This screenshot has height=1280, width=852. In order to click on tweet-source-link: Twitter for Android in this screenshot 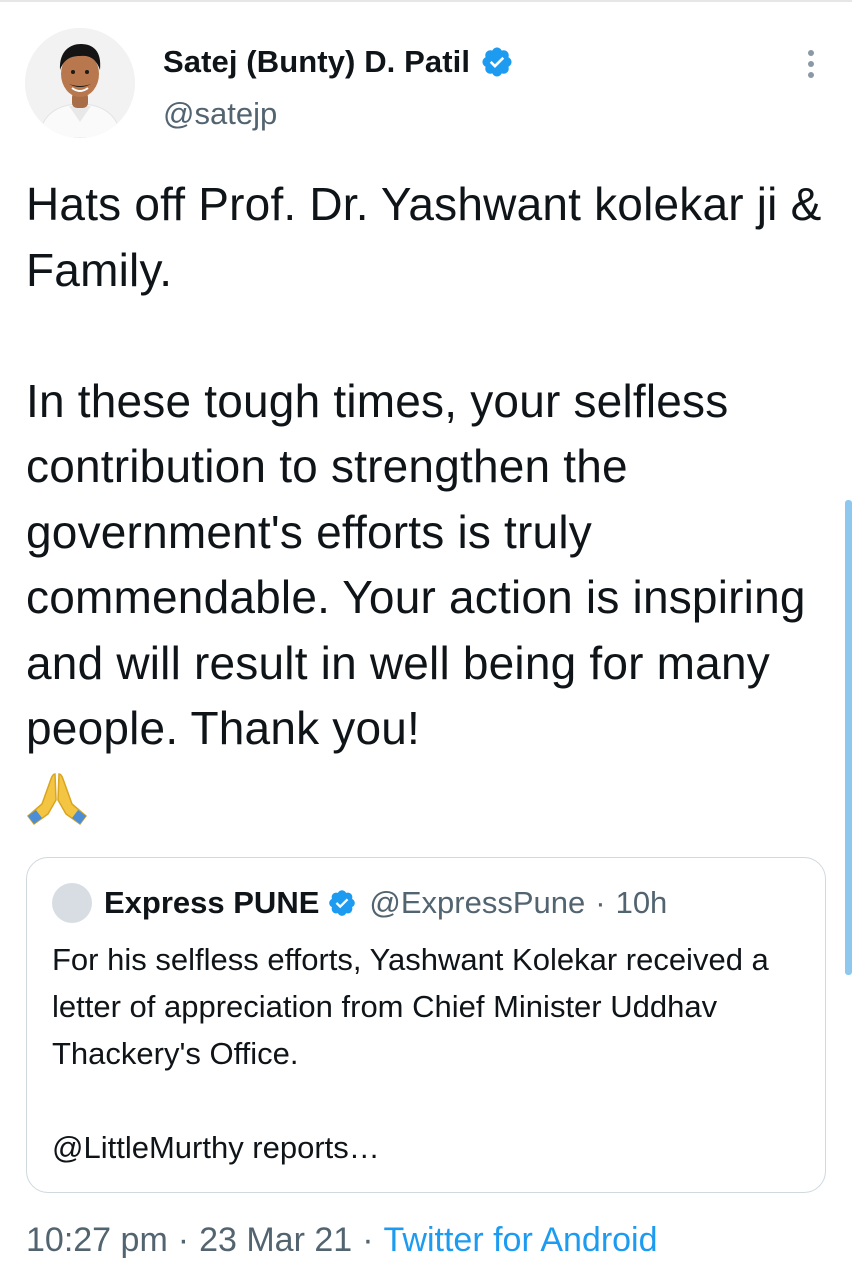, I will do `click(521, 1240)`.